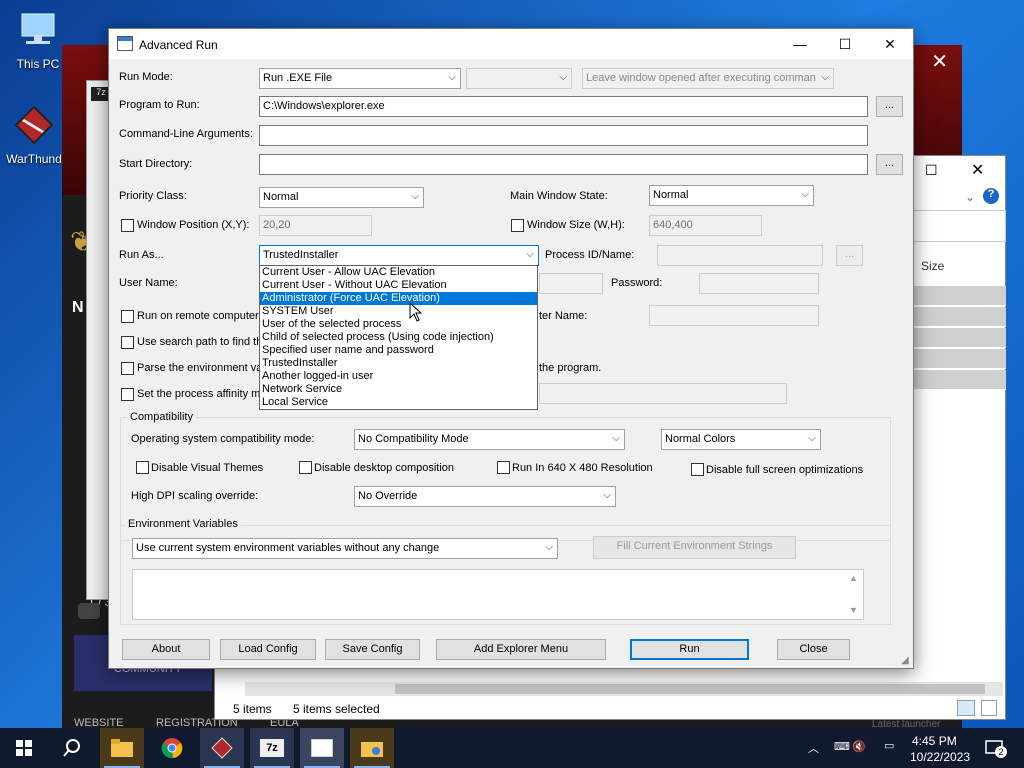  Describe the element at coordinates (517, 225) in the screenshot. I see `window-size-checkbox` at that location.